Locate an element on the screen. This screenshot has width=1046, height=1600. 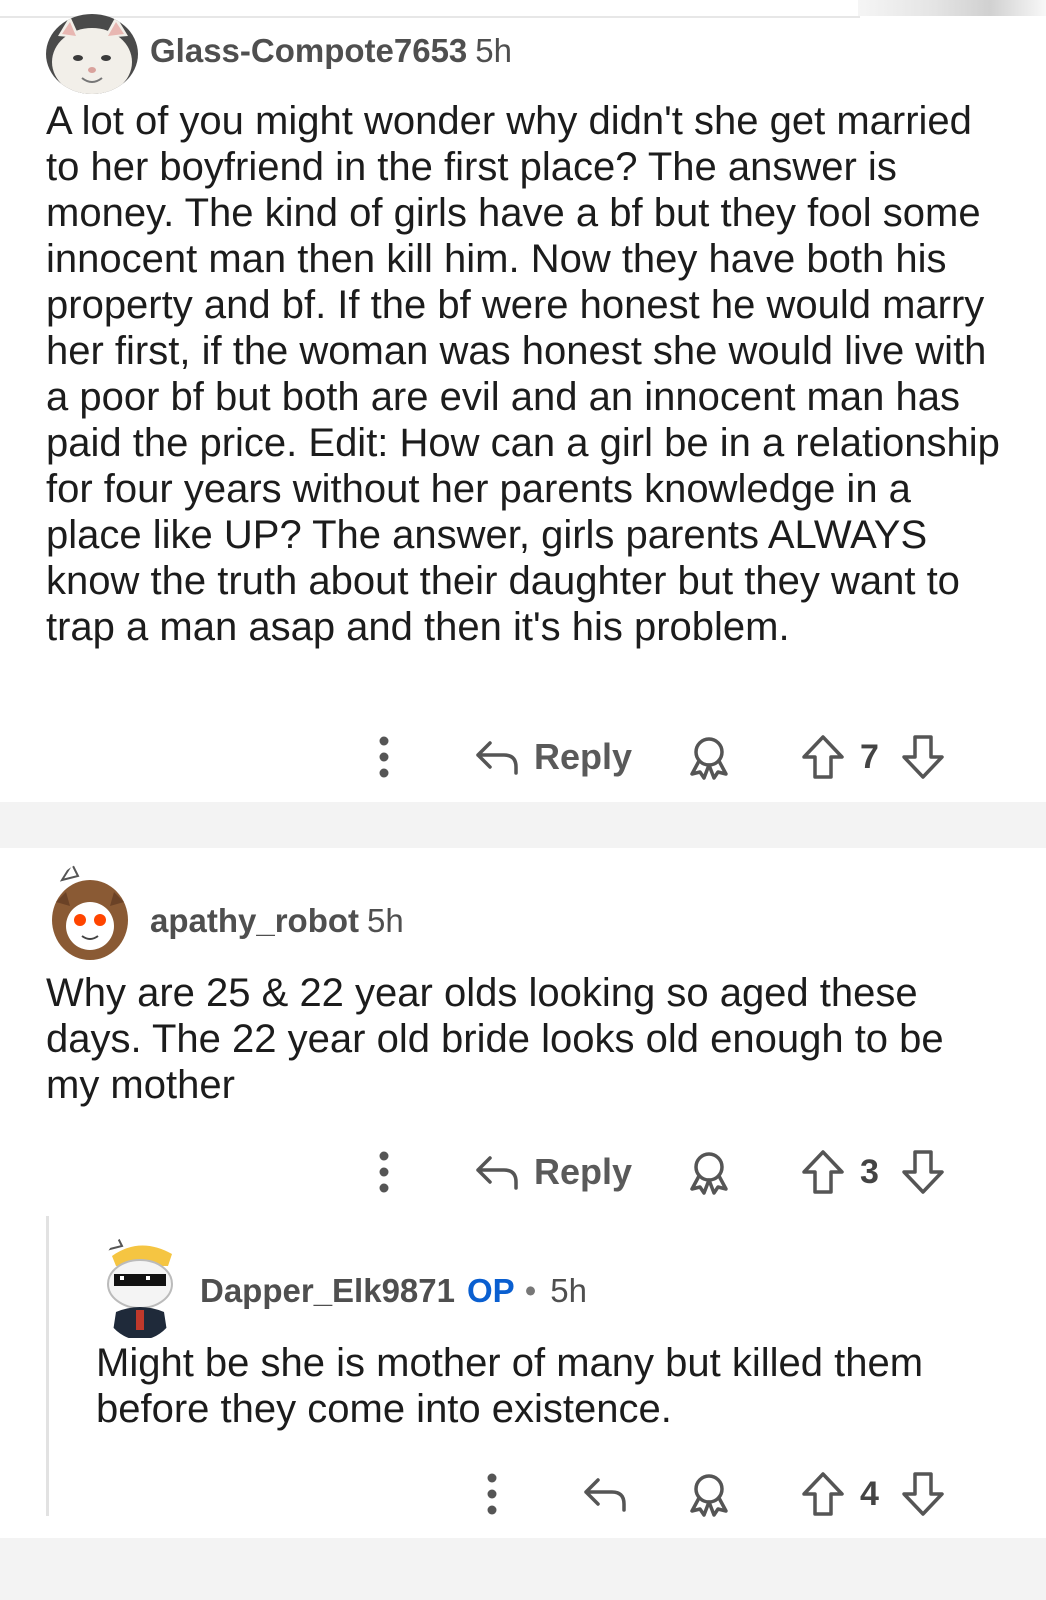
comment-actions: 4 is located at coordinates (523, 1494).